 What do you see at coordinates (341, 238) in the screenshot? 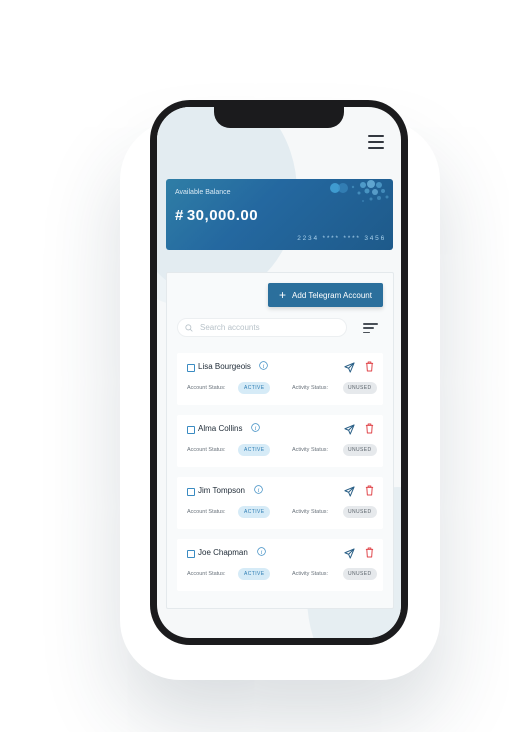
I see `card-number: 2234 **** **** 3456` at bounding box center [341, 238].